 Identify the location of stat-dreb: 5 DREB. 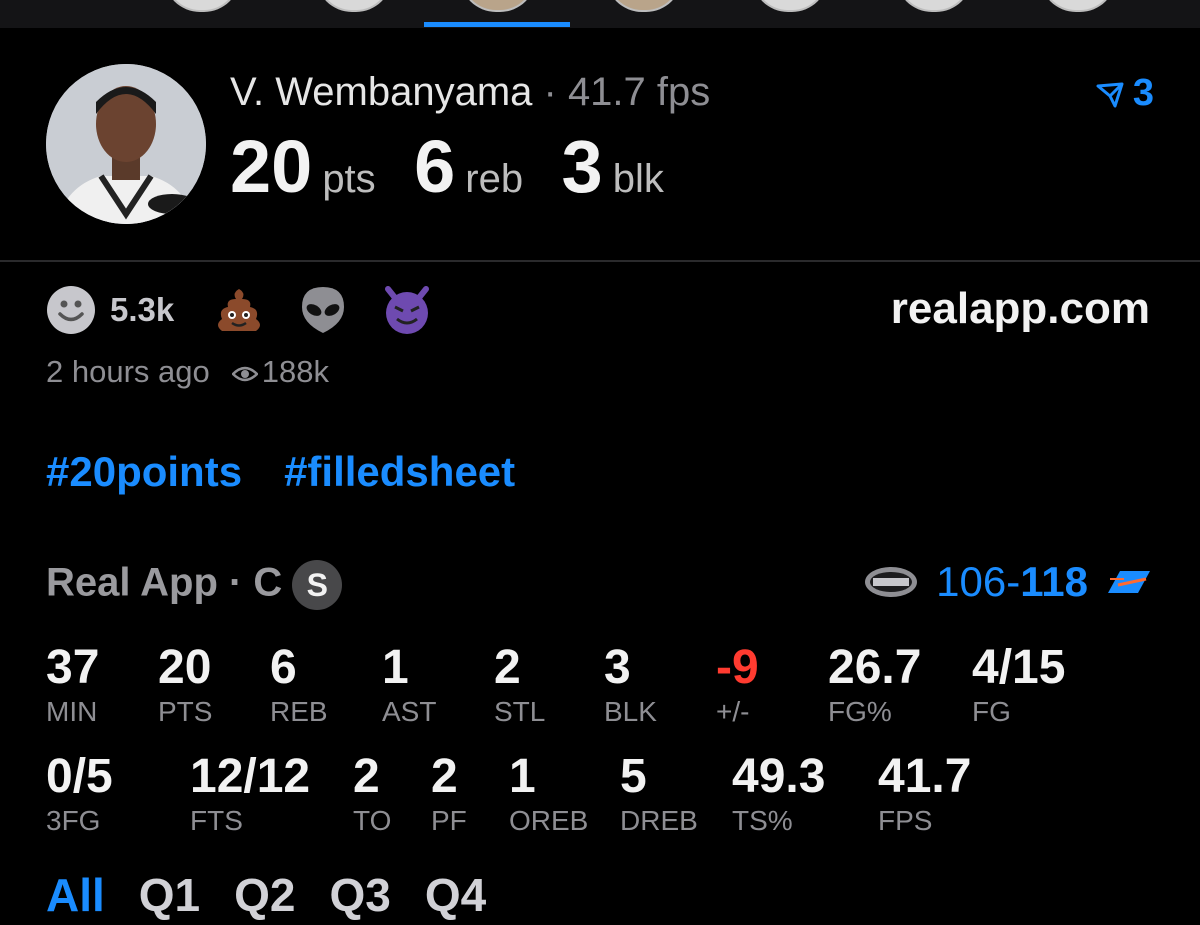
(659, 793).